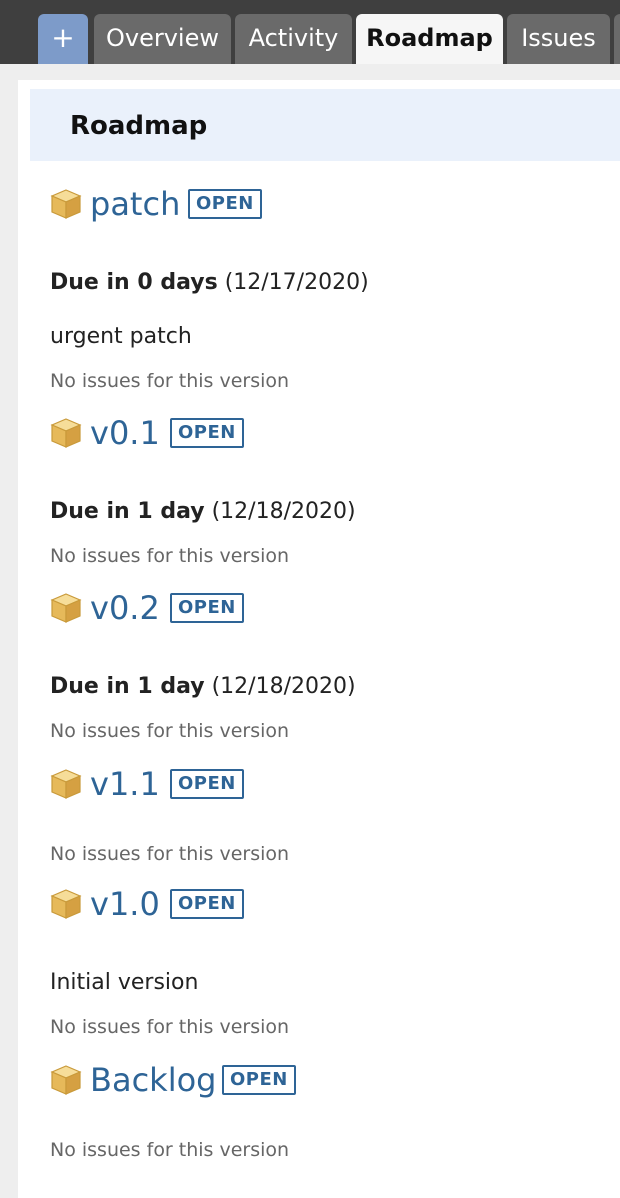 Image resolution: width=620 pixels, height=1198 pixels. I want to click on version-link-patch: patch, so click(135, 204).